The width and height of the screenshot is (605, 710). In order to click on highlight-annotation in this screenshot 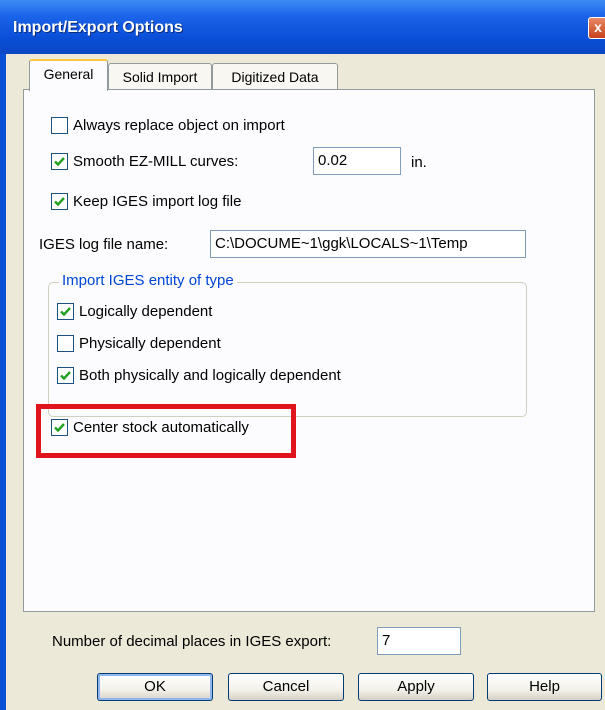, I will do `click(166, 431)`.